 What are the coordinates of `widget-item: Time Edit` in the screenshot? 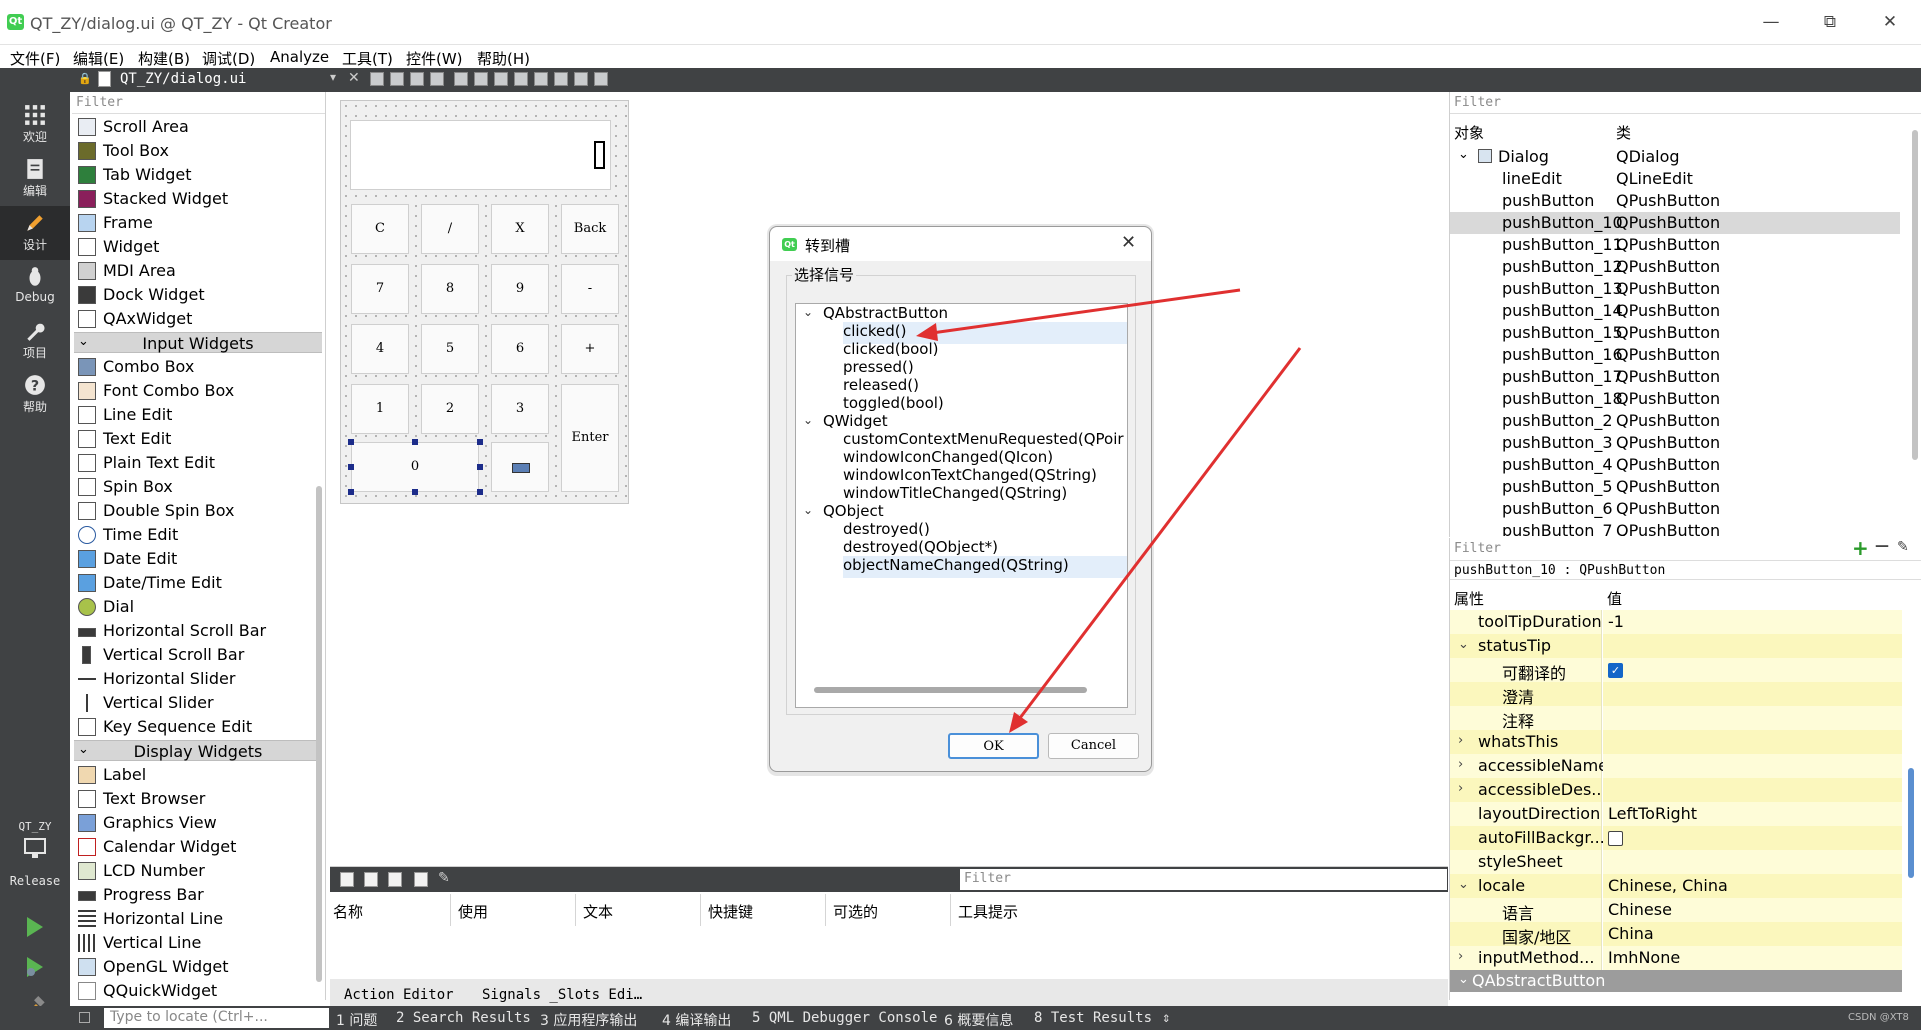 It's located at (199, 535).